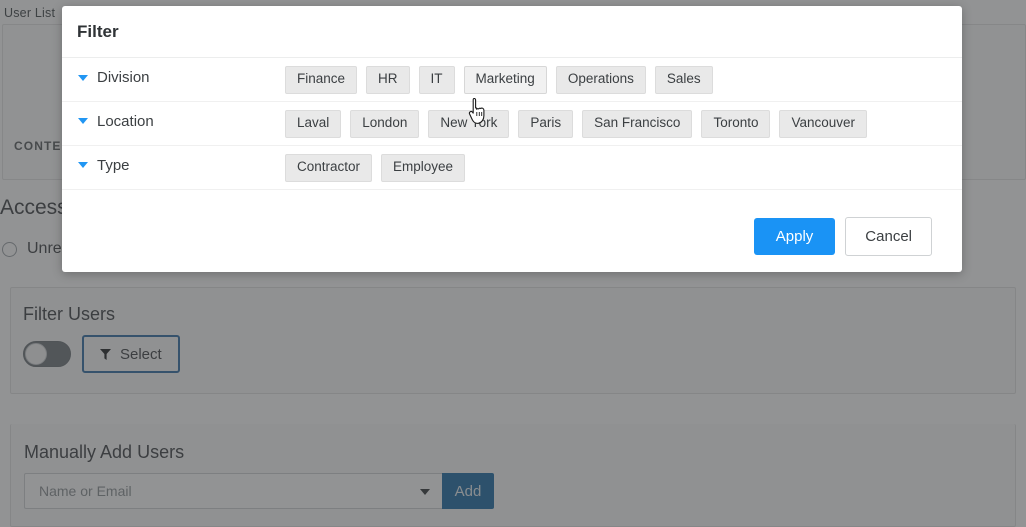 This screenshot has height=527, width=1026. Describe the element at coordinates (888, 236) in the screenshot. I see `cancel-button: Cancel` at that location.